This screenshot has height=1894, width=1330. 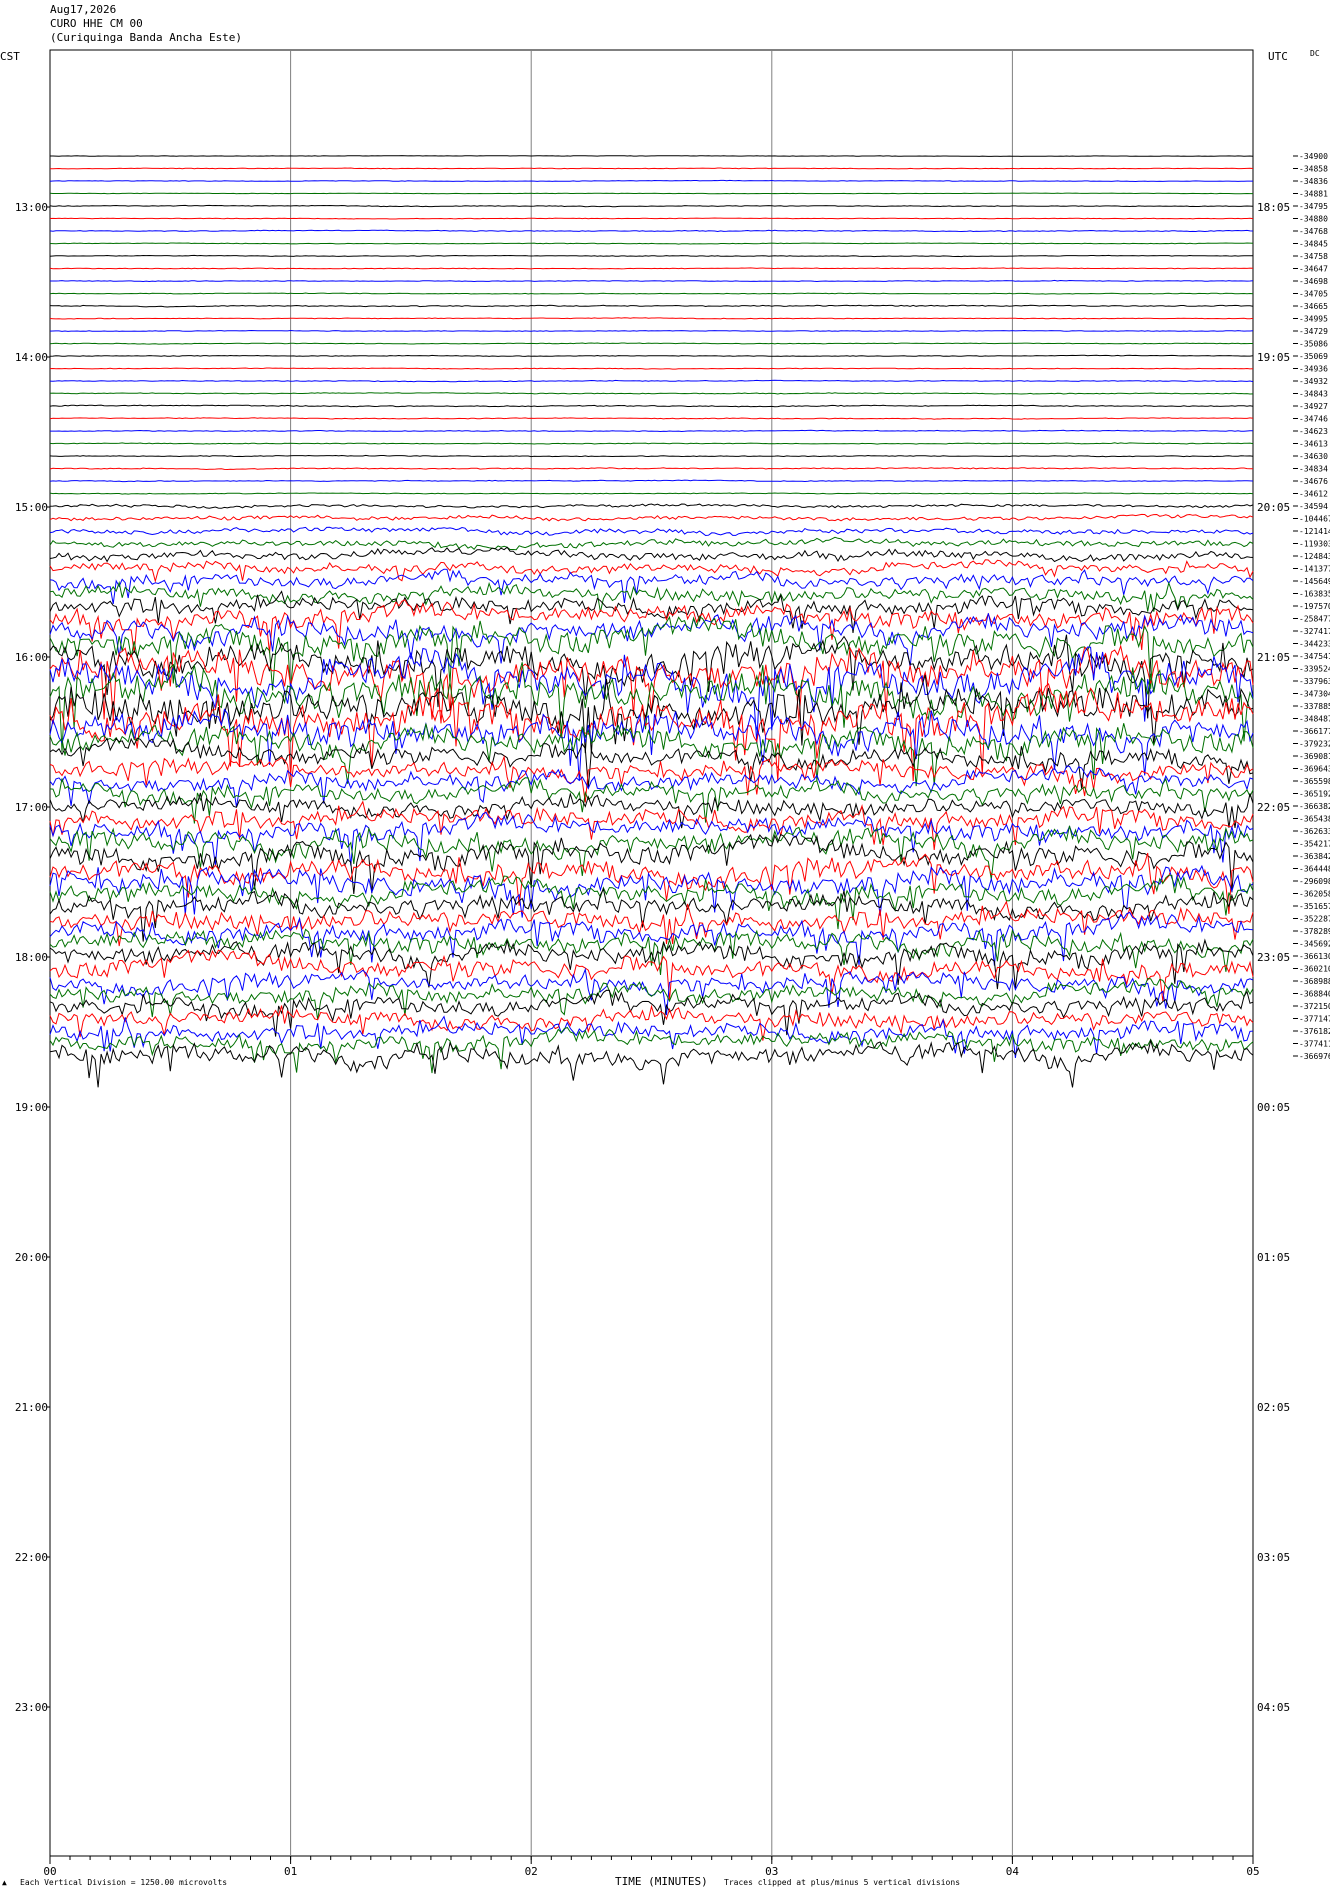 I want to click on trace-offset-label: -34858, so click(x=1313, y=169).